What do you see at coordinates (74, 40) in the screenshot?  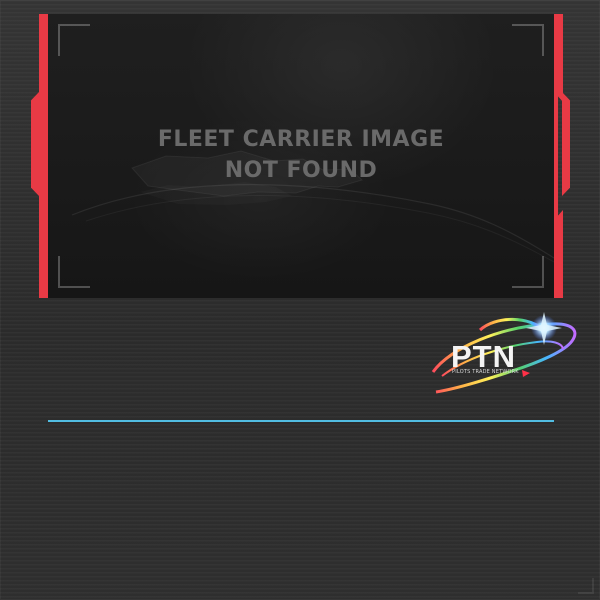 I see `image-corner-top-left` at bounding box center [74, 40].